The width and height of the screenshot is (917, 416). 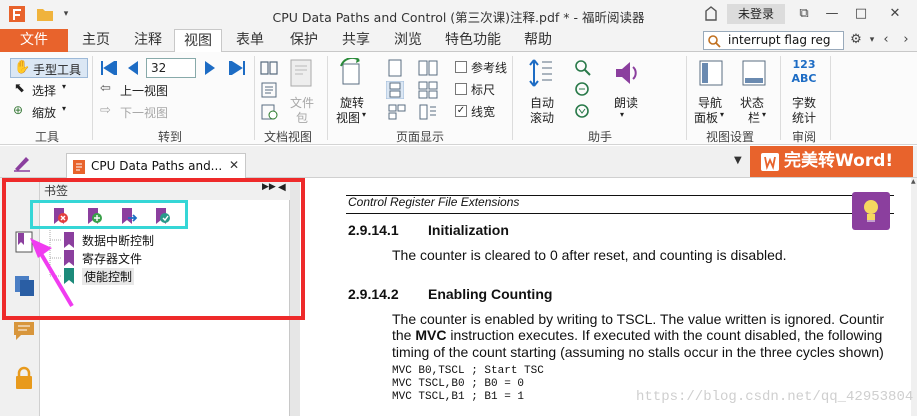 I want to click on read-aloud-icon, so click(x=626, y=73).